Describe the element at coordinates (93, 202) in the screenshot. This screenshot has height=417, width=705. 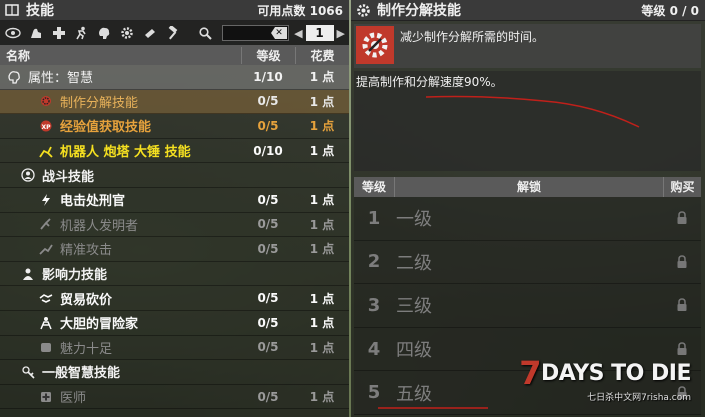
I see `row-label: 电击处刑官` at that location.